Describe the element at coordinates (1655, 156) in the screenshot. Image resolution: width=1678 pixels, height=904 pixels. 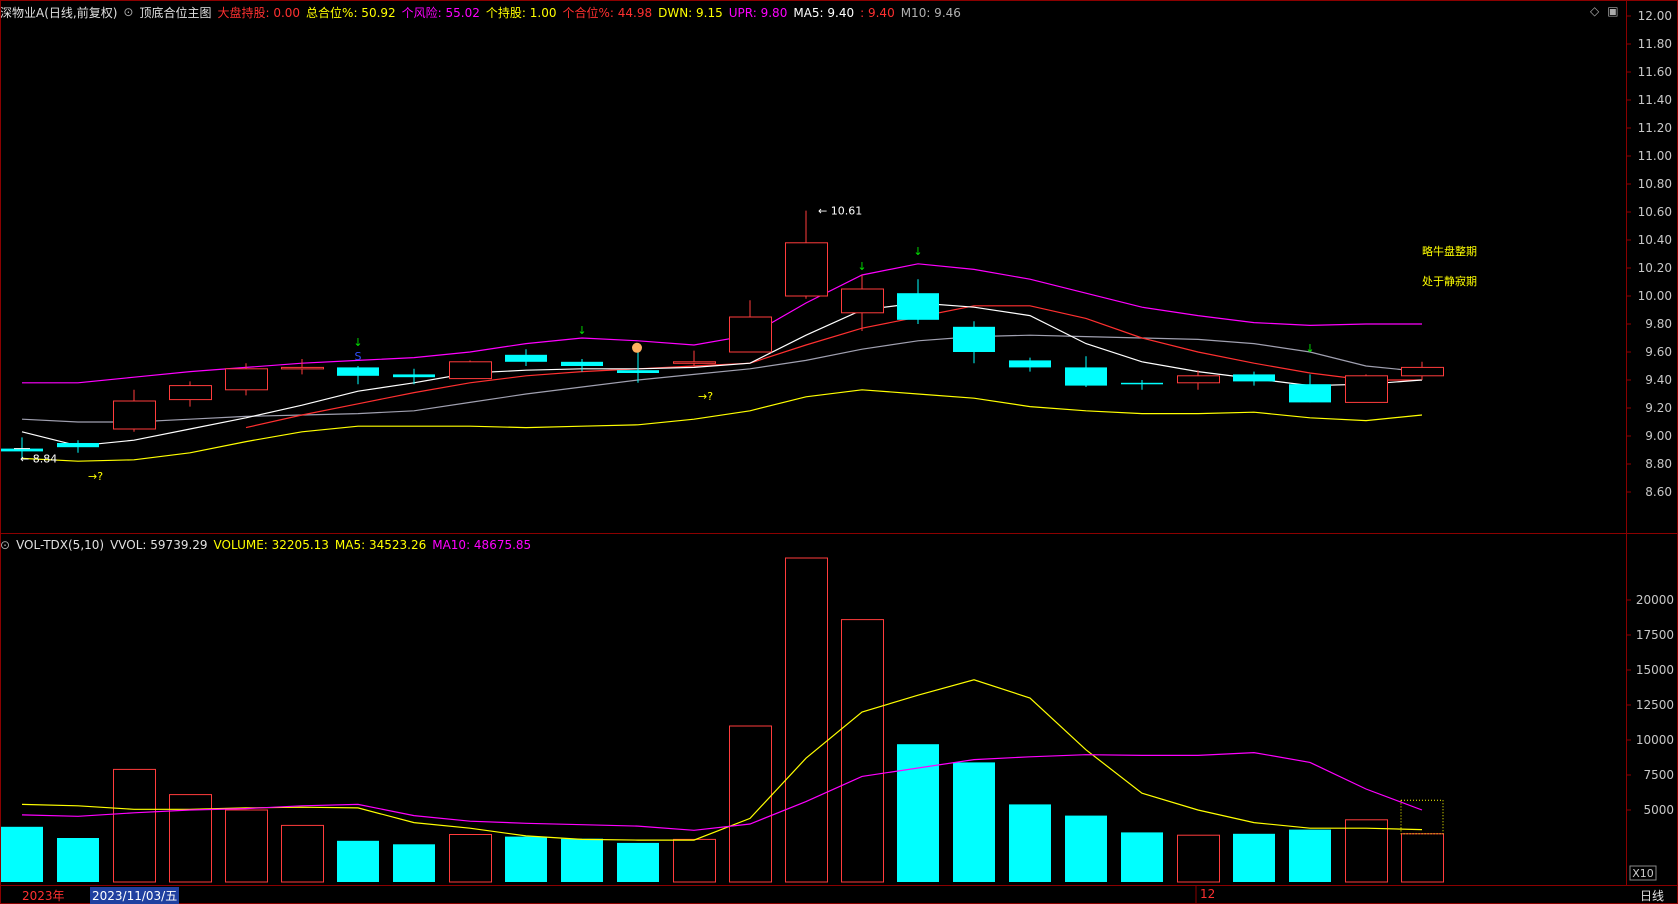
I see `price-tick-label: 11.00` at that location.